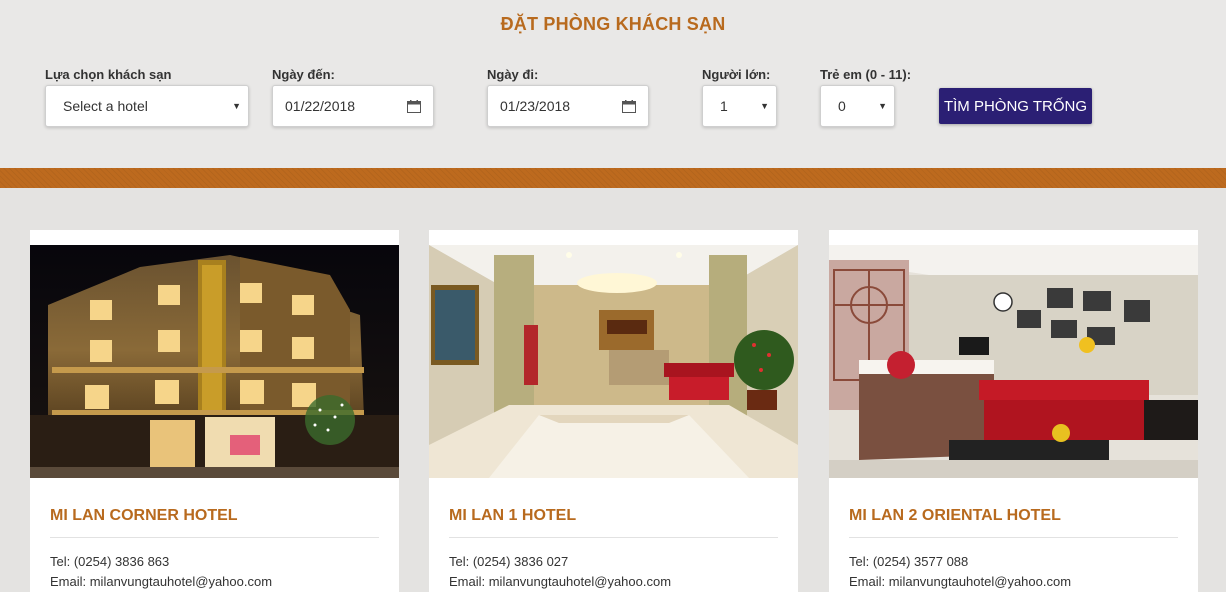  I want to click on arrival-date-label: Ngày đến:, so click(303, 74).